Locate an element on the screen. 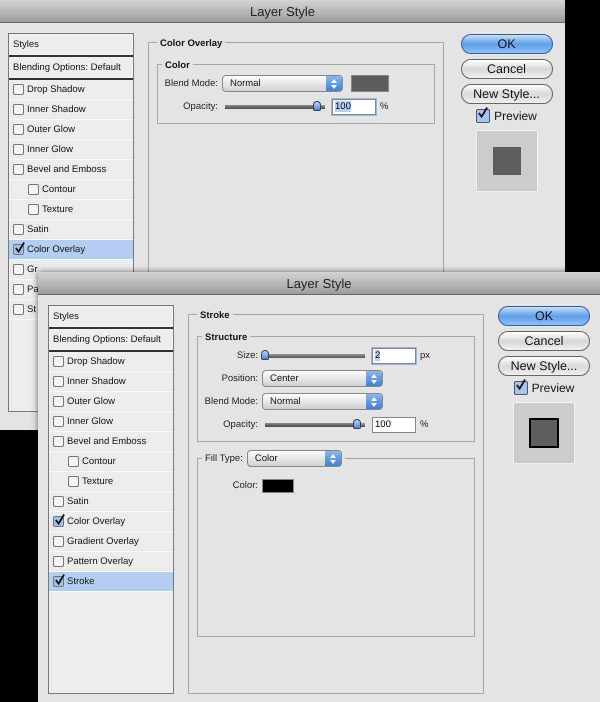 The image size is (600, 702). item-label: St is located at coordinates (31, 309).